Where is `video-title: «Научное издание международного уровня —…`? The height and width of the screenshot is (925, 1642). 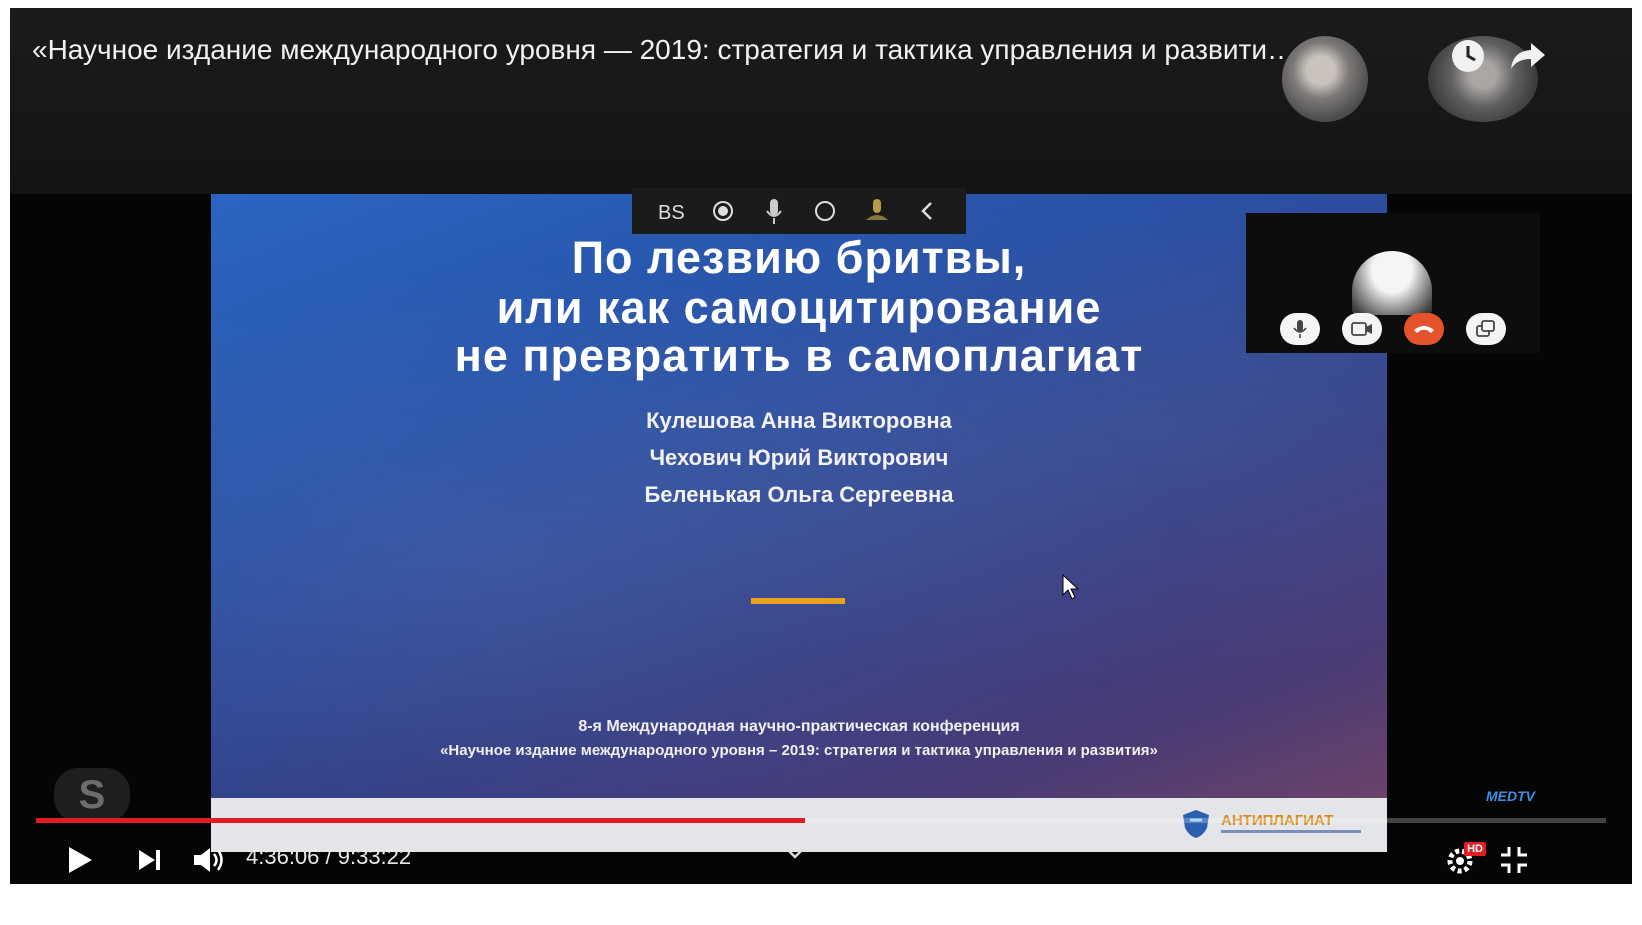 video-title: «Научное издание международного уровня —… is located at coordinates (767, 50).